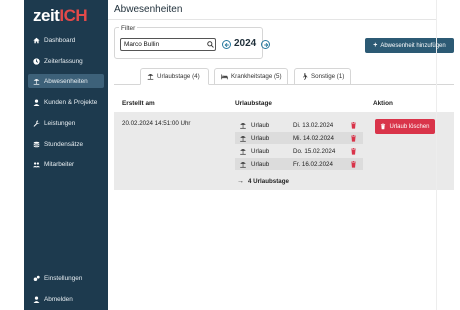 This screenshot has width=460, height=310. I want to click on column-header-action: Aktion, so click(383, 103).